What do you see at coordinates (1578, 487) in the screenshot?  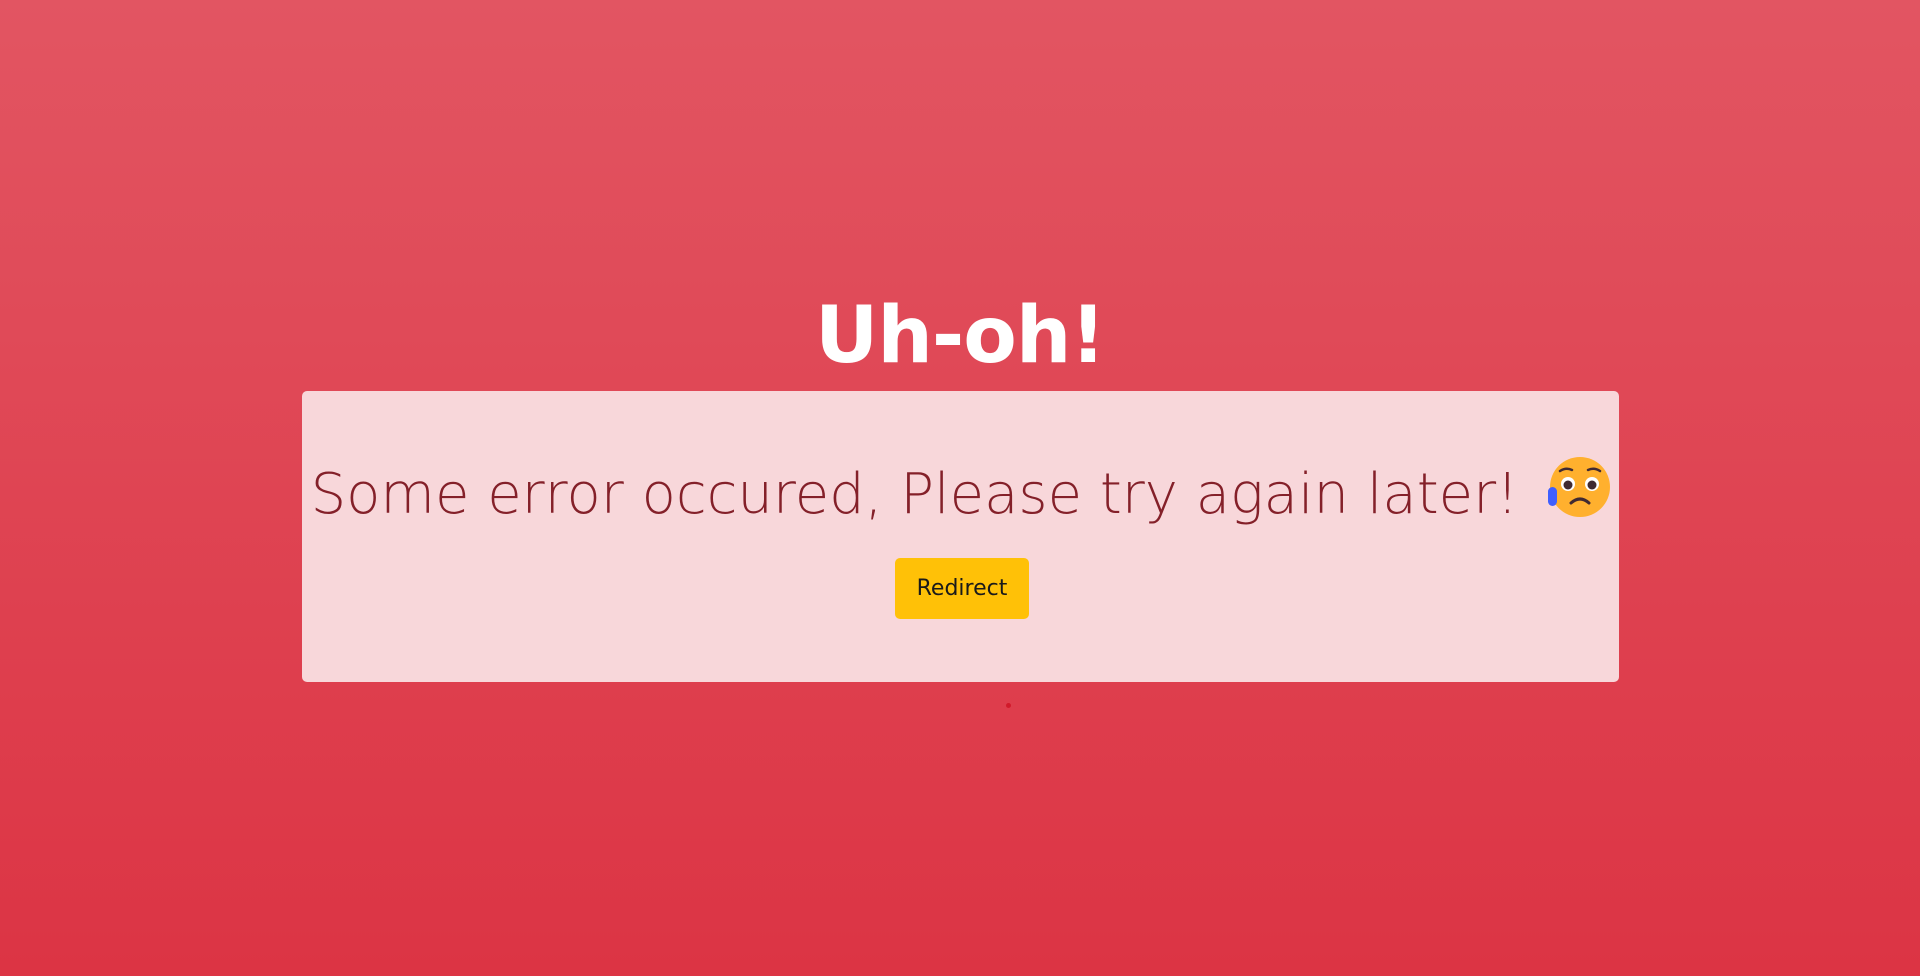 I see `sad-but-relieved-face-icon` at bounding box center [1578, 487].